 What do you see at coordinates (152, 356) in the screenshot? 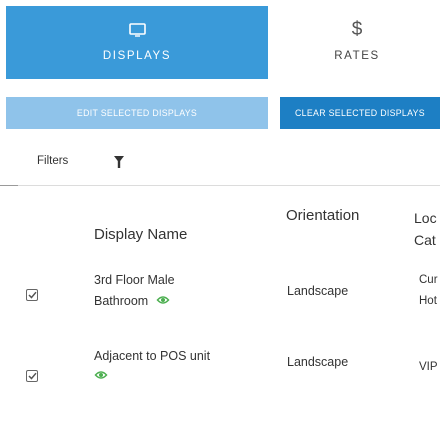
I see `display-name-line1: Adjacent to POS unit` at bounding box center [152, 356].